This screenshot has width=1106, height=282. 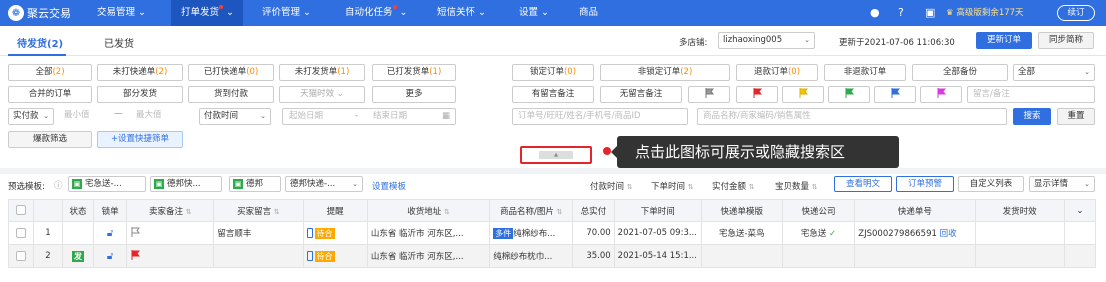 I want to click on nav-products: 商品, so click(x=594, y=13).